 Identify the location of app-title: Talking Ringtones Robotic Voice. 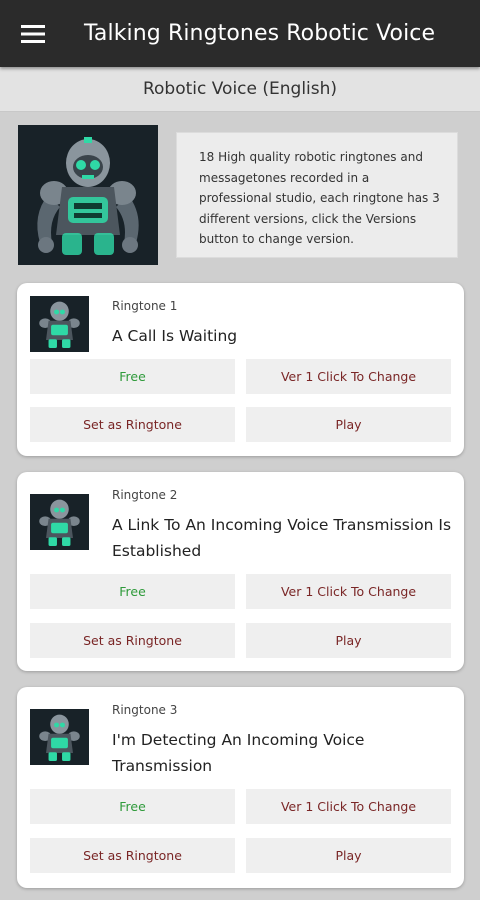
(260, 33).